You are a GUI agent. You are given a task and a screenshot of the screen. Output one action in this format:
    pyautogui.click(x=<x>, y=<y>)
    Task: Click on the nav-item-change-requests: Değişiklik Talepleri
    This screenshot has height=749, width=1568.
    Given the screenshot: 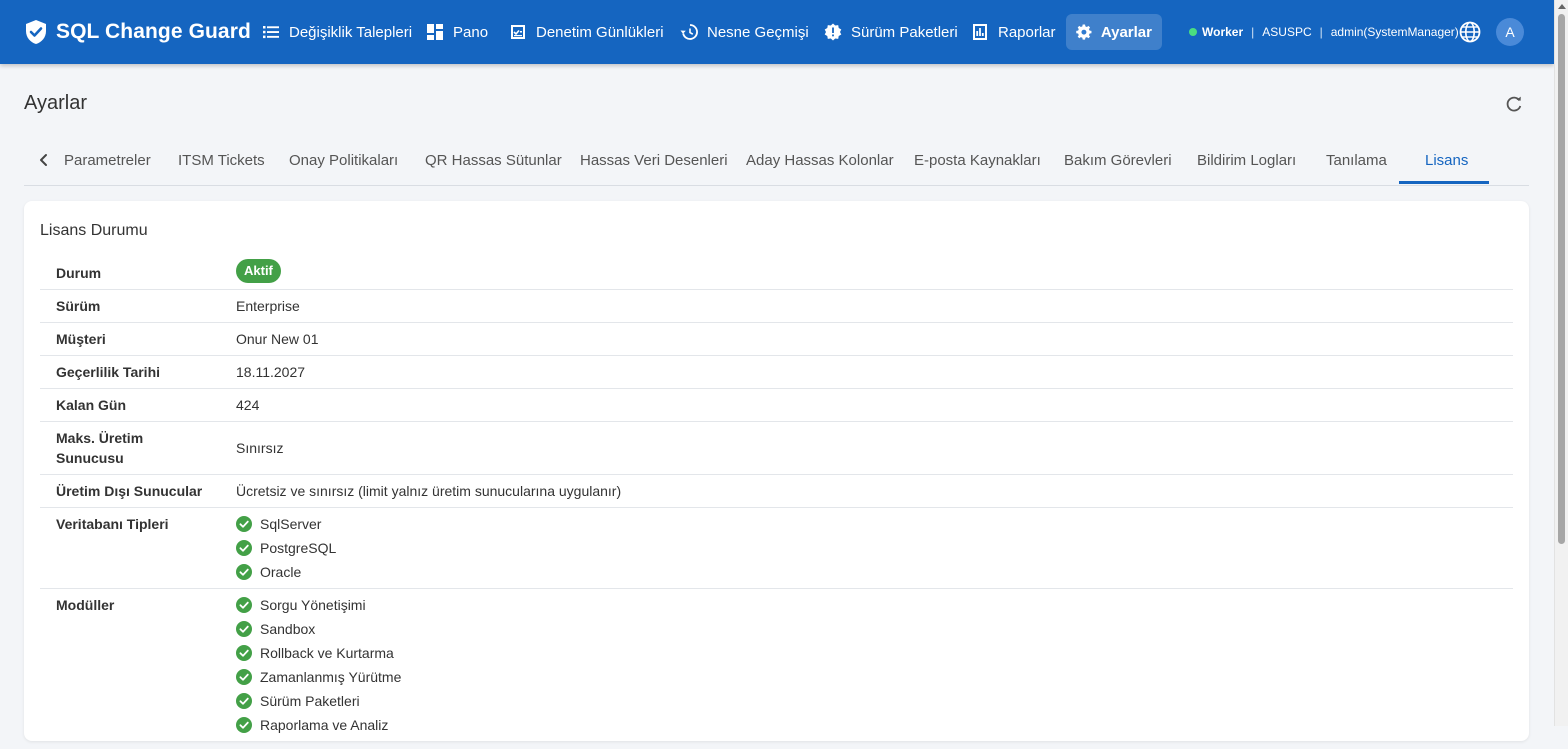 What is the action you would take?
    pyautogui.click(x=337, y=32)
    